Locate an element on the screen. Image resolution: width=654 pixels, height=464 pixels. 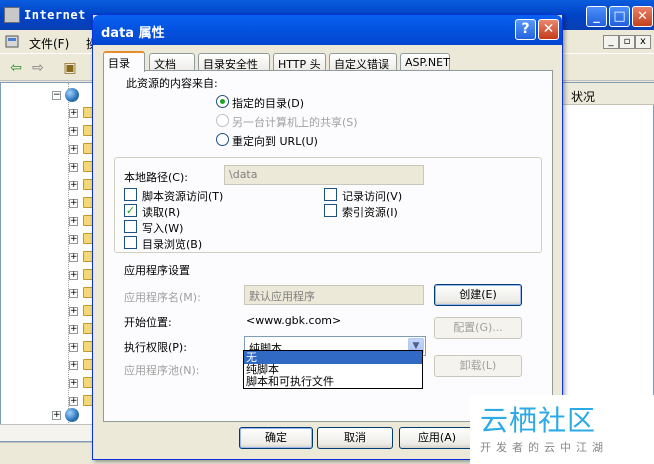
checkbox-read: ✓ is located at coordinates (130, 210).